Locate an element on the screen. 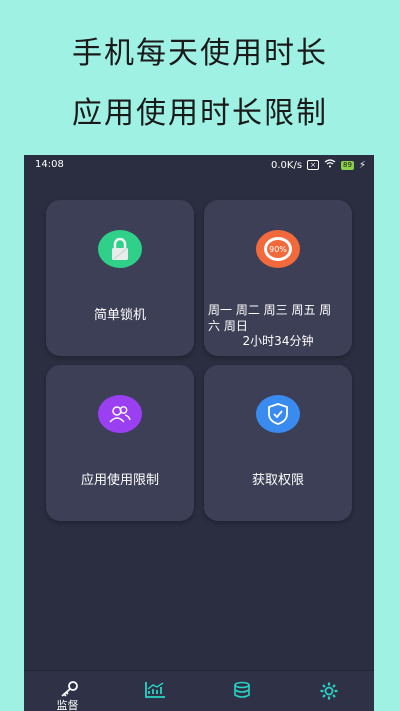 This screenshot has width=400, height=711. key-icon is located at coordinates (69, 689).